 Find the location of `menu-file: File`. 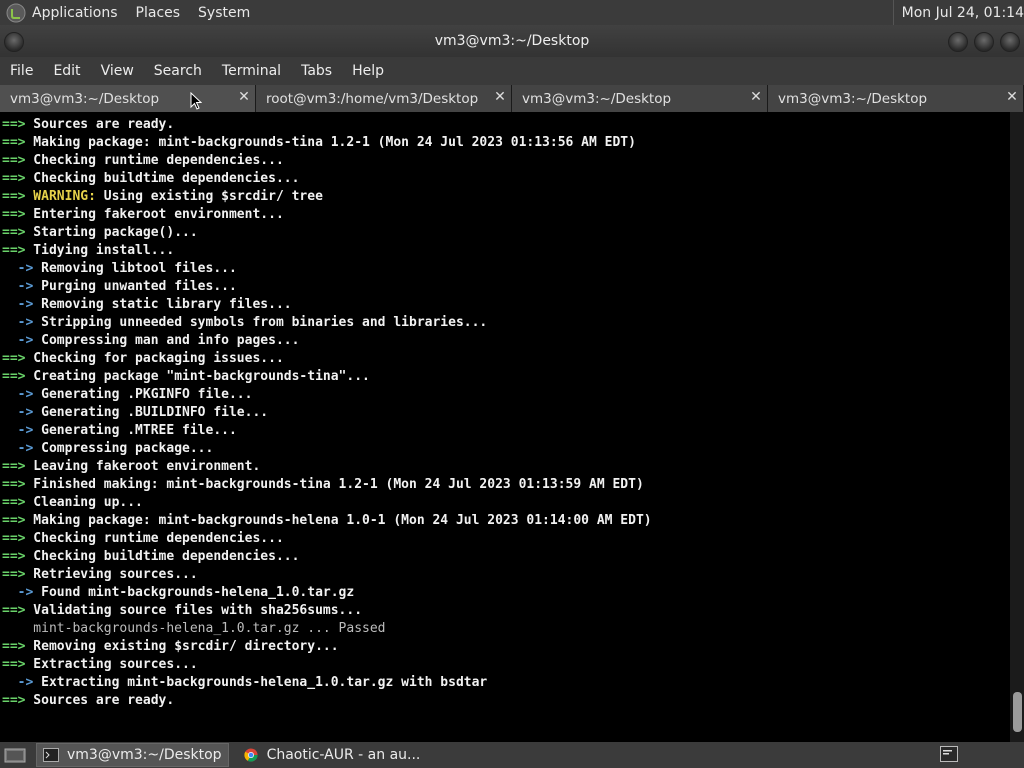

menu-file: File is located at coordinates (21, 71).